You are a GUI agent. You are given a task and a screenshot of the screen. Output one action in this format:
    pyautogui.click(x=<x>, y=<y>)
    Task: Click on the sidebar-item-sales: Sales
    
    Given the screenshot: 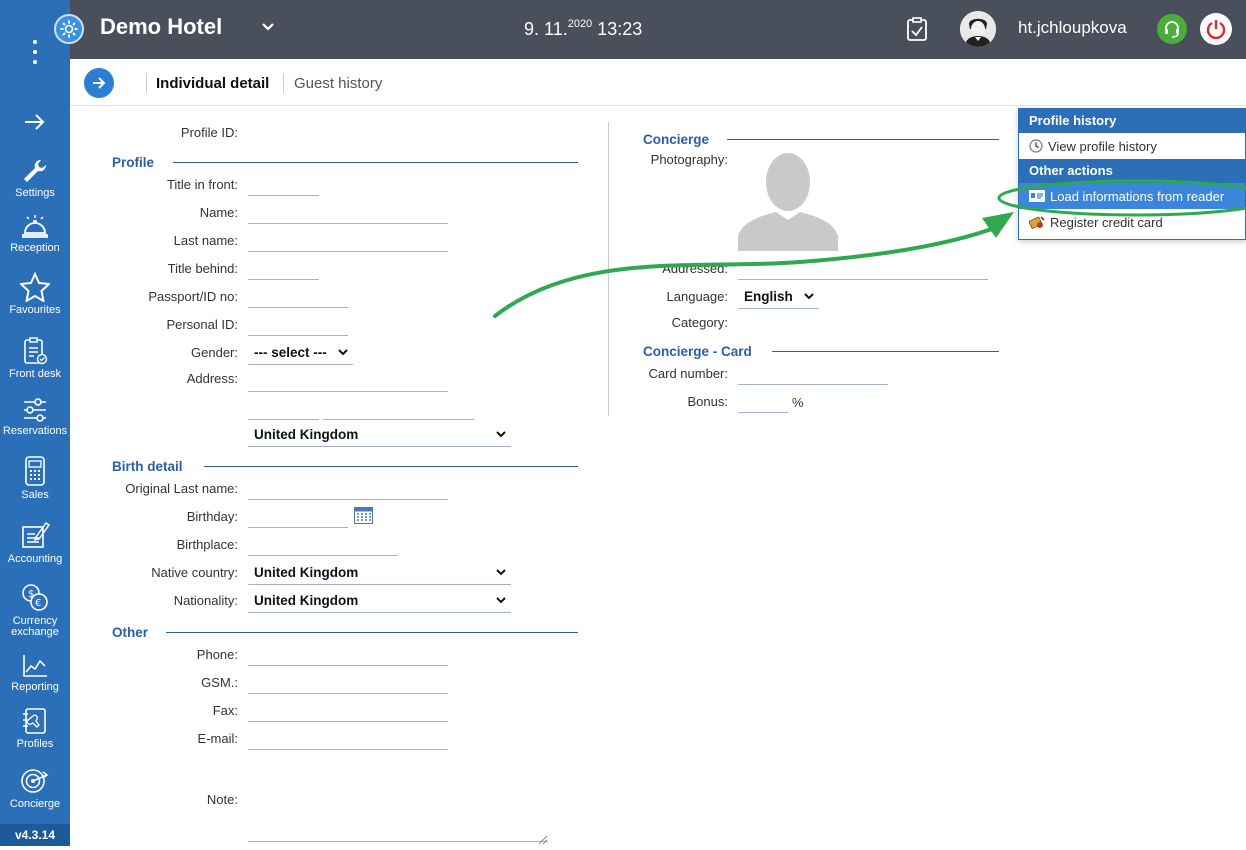 What is the action you would take?
    pyautogui.click(x=35, y=478)
    